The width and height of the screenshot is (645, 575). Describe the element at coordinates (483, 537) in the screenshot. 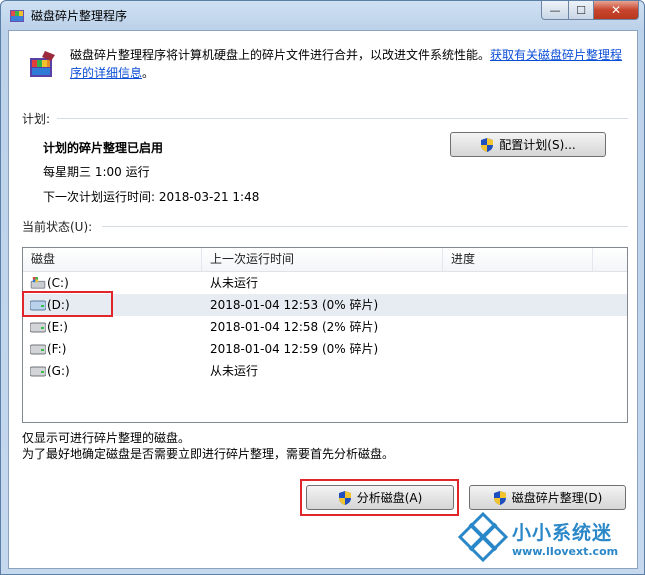

I see `watermark-logo-icon` at that location.